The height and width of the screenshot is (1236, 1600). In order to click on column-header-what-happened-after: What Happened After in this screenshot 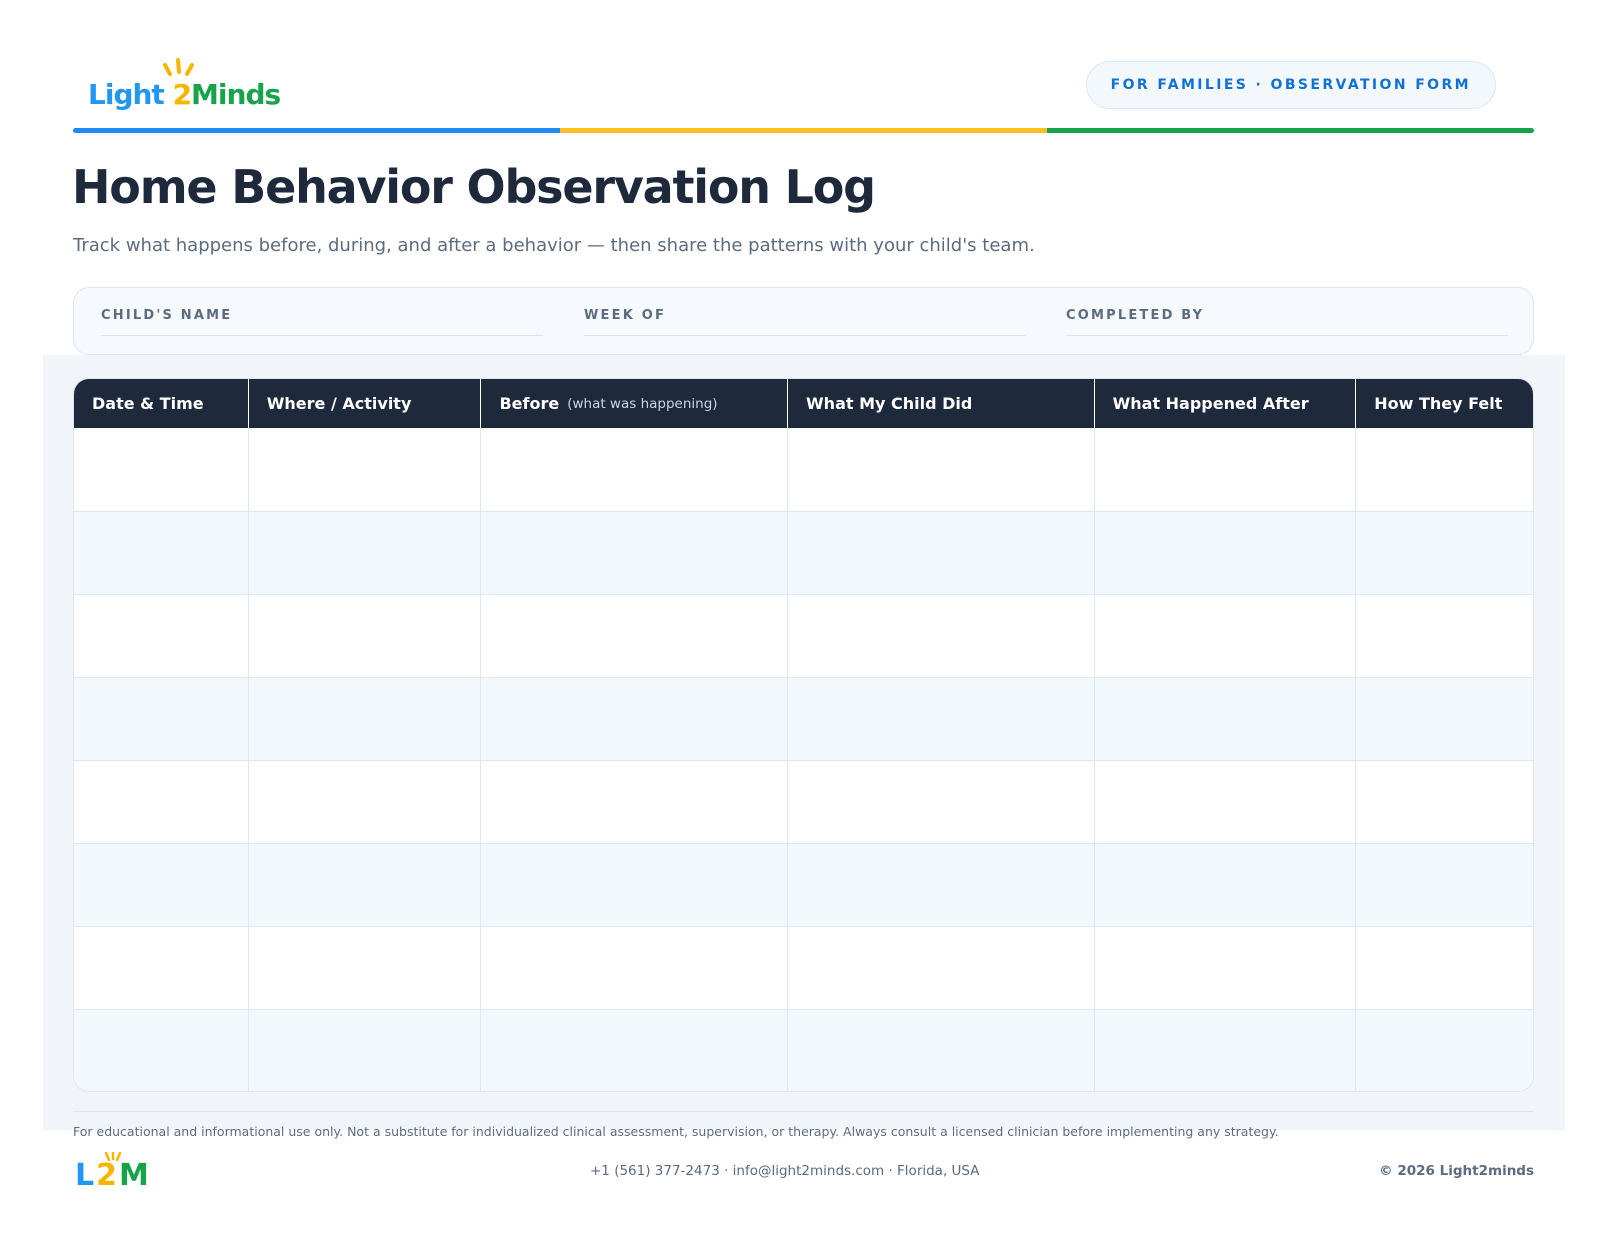, I will do `click(1226, 403)`.